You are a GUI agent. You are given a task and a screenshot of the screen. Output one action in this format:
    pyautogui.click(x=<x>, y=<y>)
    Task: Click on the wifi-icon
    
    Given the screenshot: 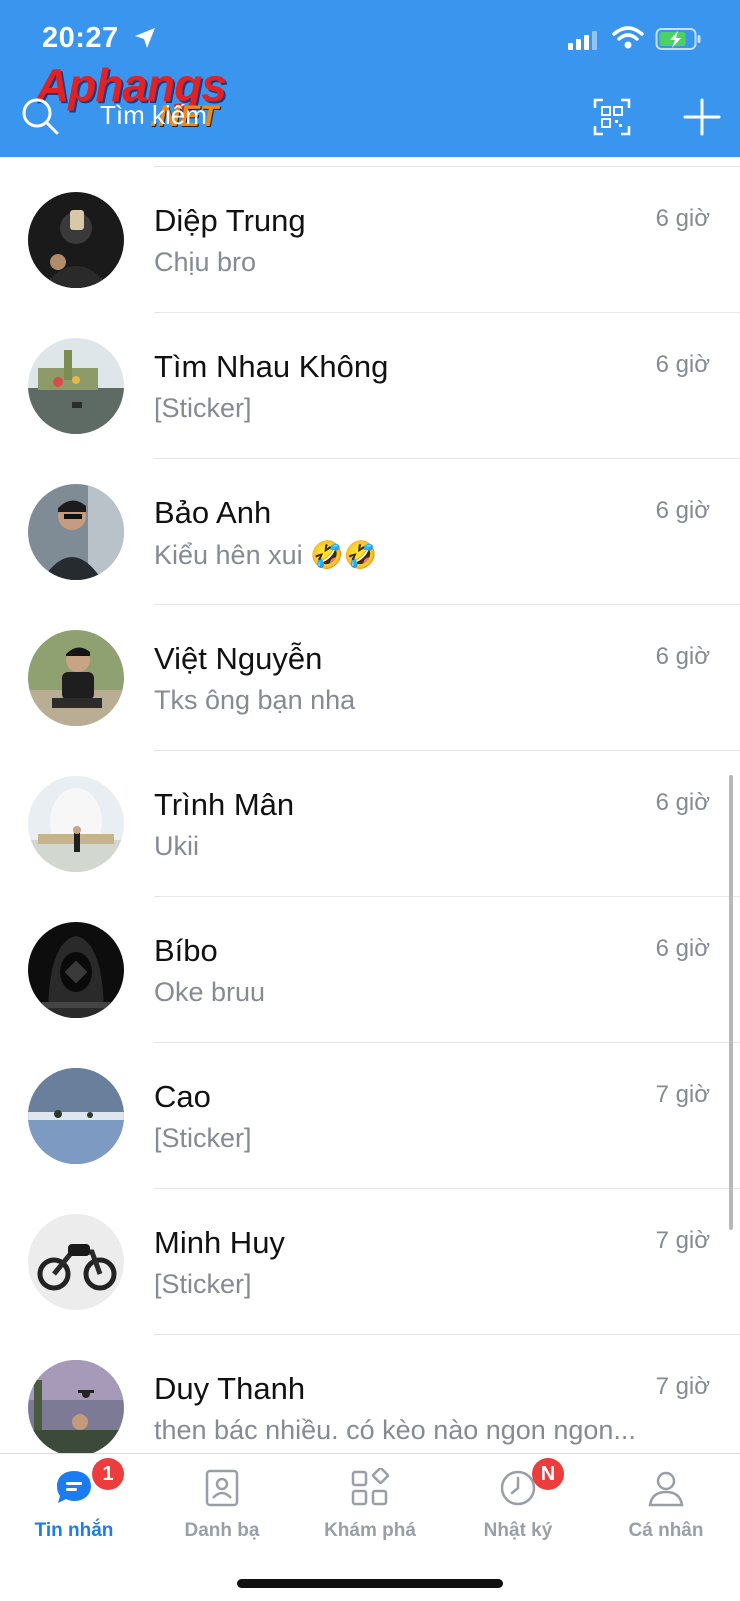 What is the action you would take?
    pyautogui.click(x=628, y=37)
    